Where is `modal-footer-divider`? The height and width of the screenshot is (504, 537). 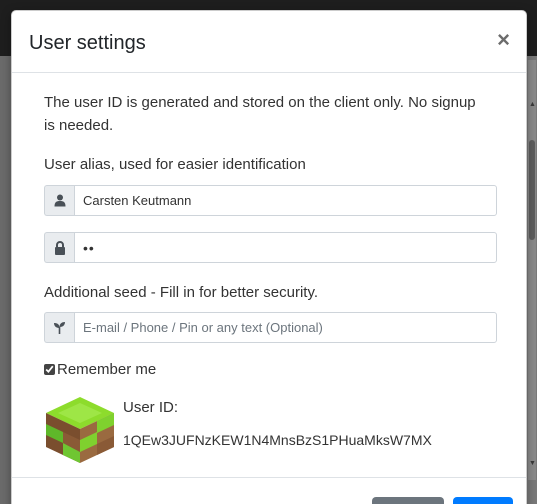 modal-footer-divider is located at coordinates (269, 477).